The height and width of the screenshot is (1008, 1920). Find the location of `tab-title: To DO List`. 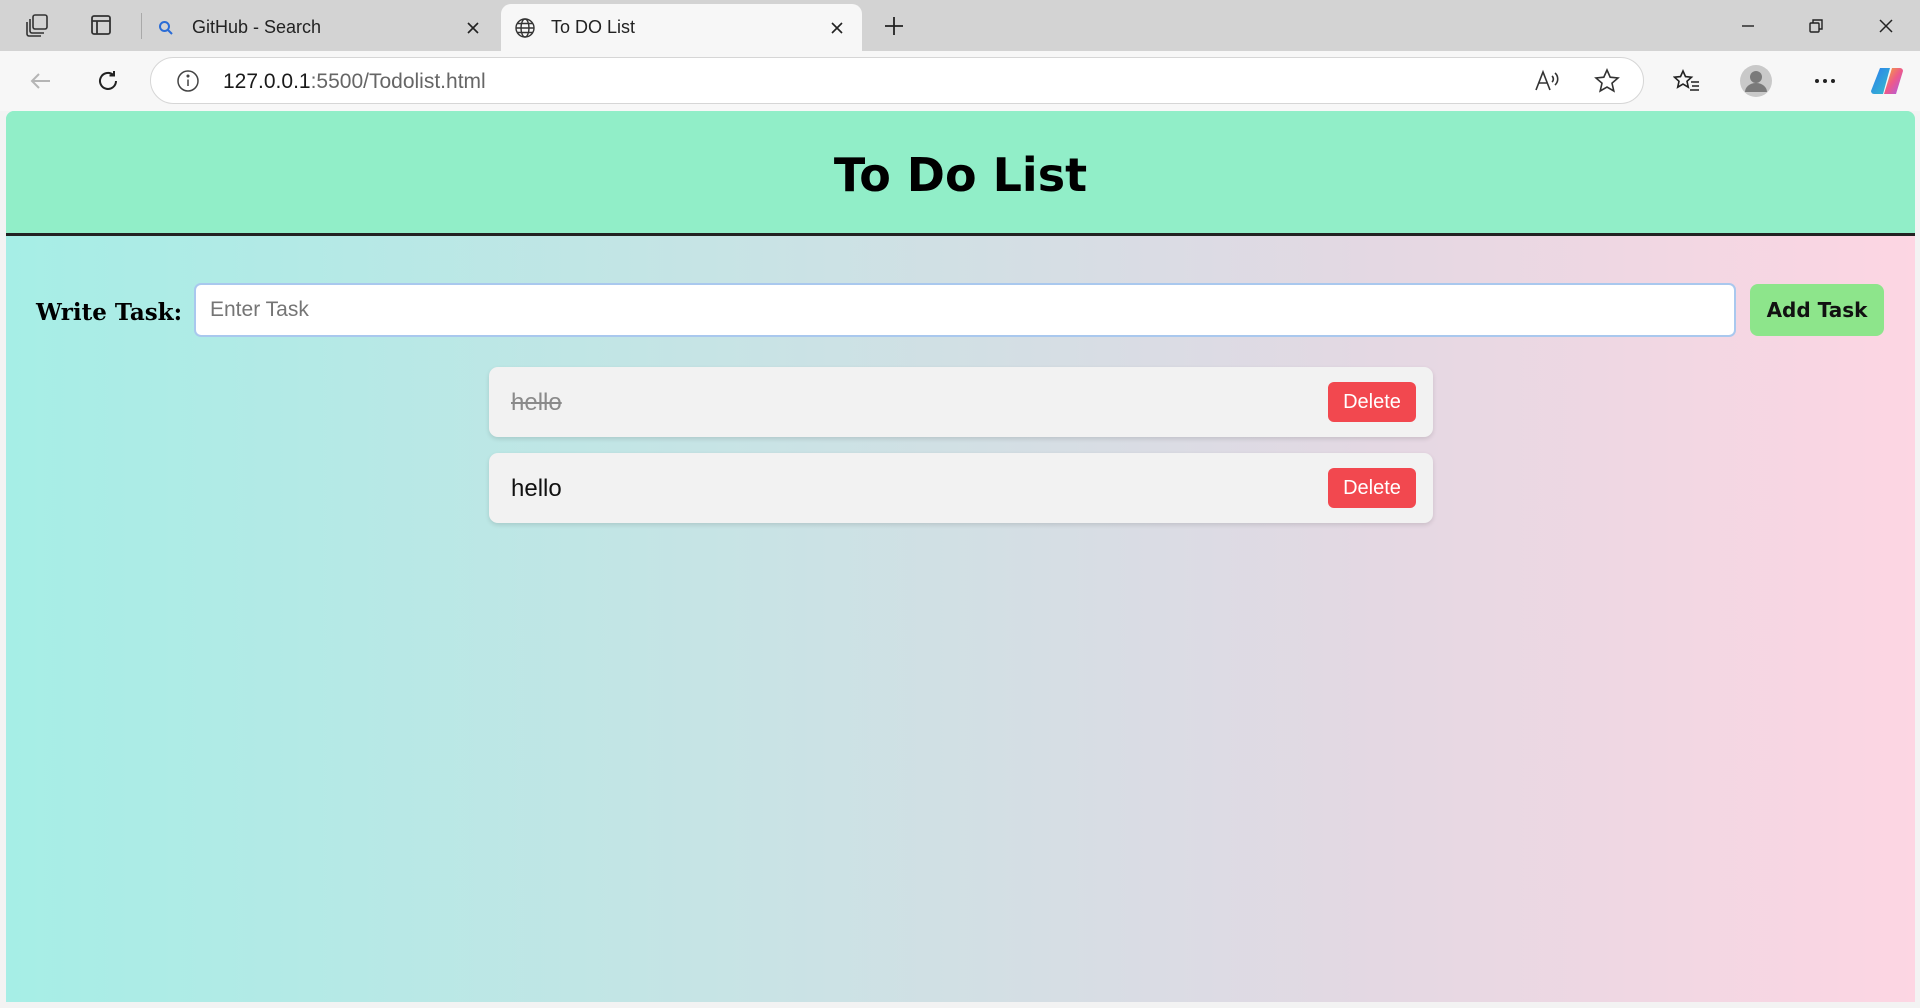

tab-title: To DO List is located at coordinates (593, 27).